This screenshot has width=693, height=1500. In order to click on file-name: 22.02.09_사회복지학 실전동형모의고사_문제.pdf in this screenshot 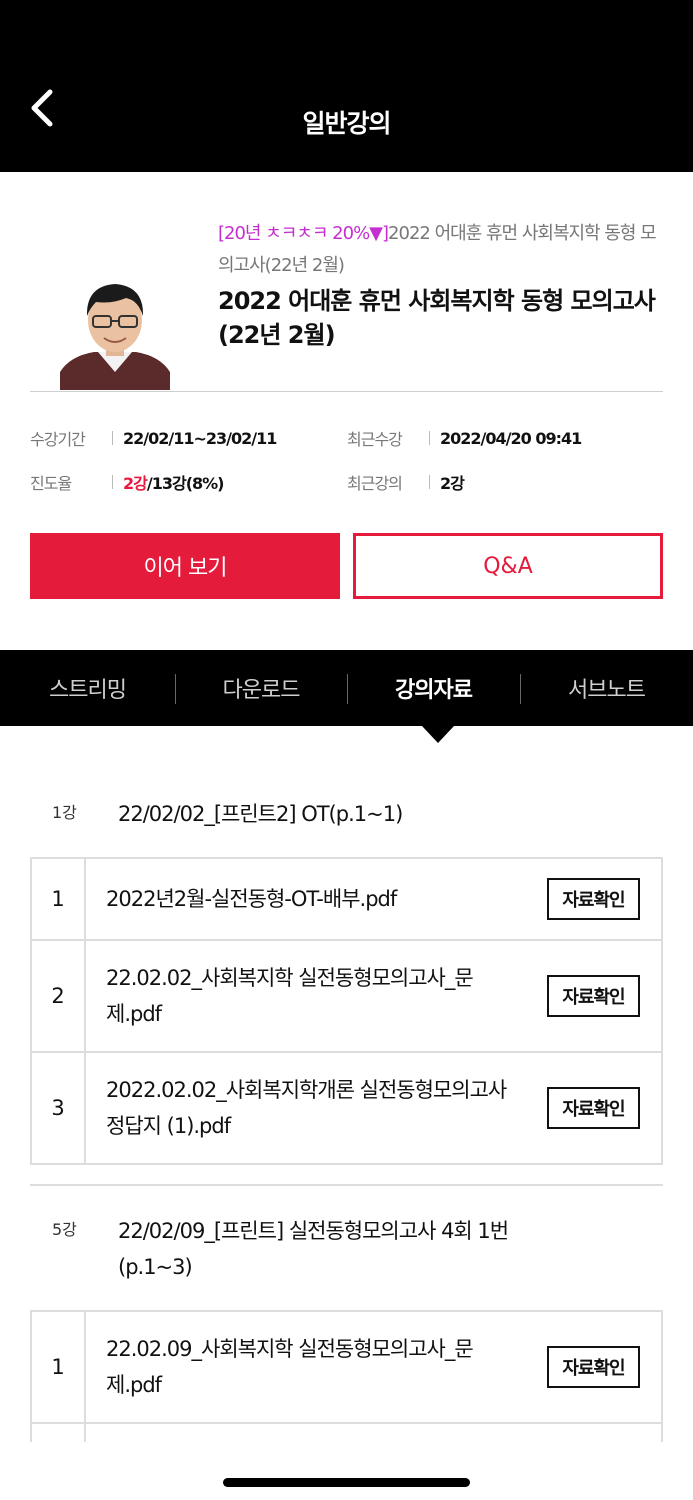, I will do `click(290, 1367)`.